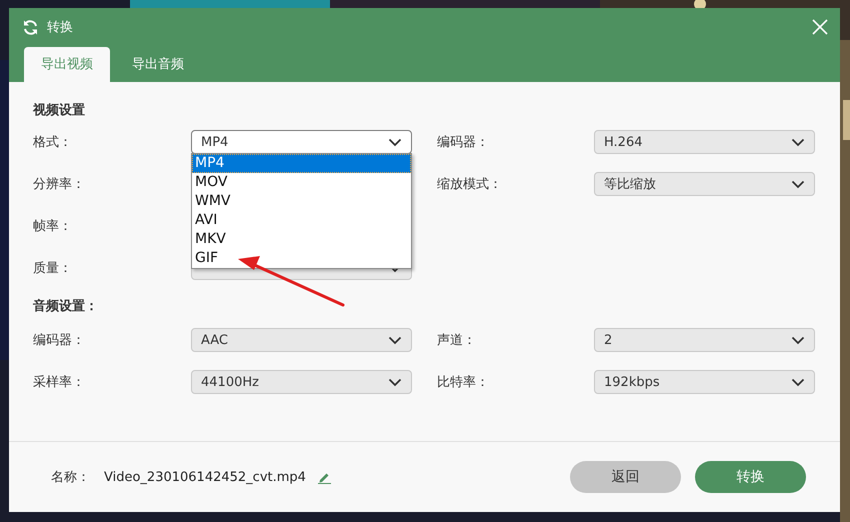 The width and height of the screenshot is (850, 522). I want to click on dropdown-select: 44100Hz, so click(301, 382).